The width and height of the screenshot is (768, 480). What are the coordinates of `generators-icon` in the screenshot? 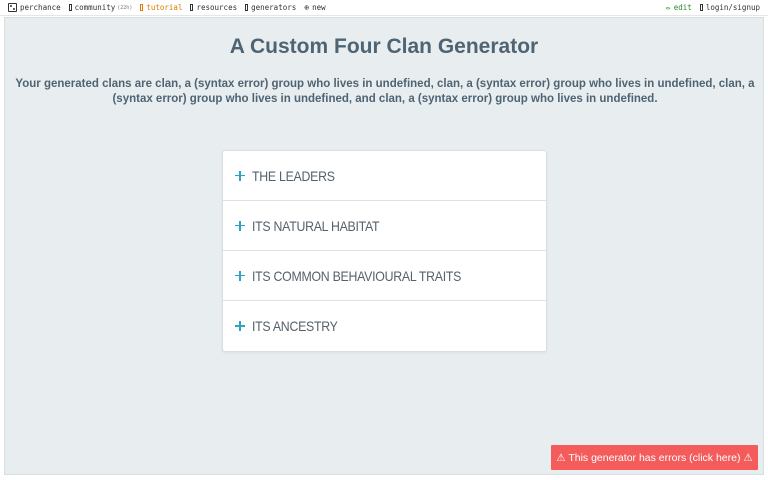 It's located at (247, 7).